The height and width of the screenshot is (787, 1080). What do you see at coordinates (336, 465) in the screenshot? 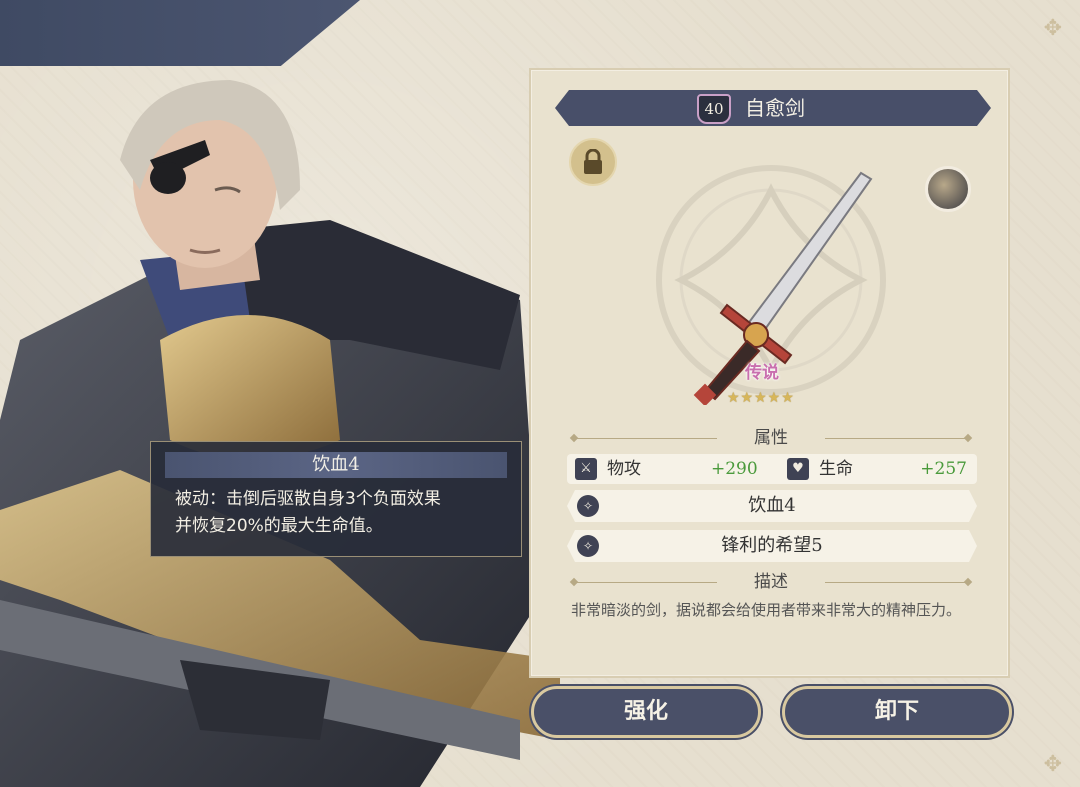
I see `tooltip-title: 饮血4` at bounding box center [336, 465].